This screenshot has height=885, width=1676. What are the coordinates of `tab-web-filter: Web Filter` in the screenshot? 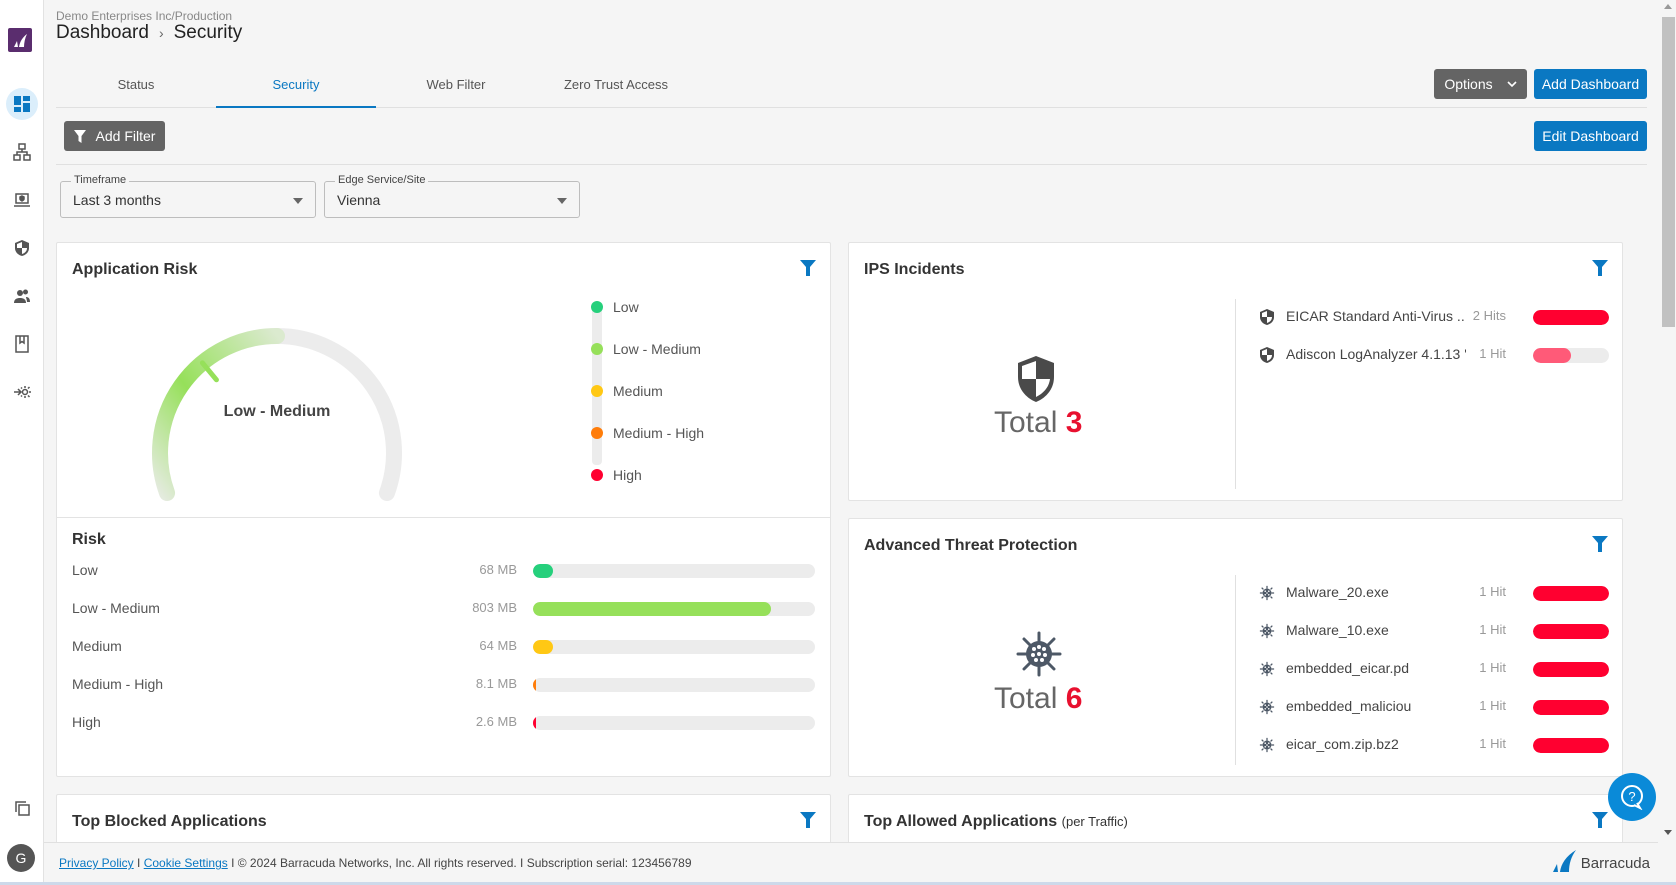 It's located at (456, 87).